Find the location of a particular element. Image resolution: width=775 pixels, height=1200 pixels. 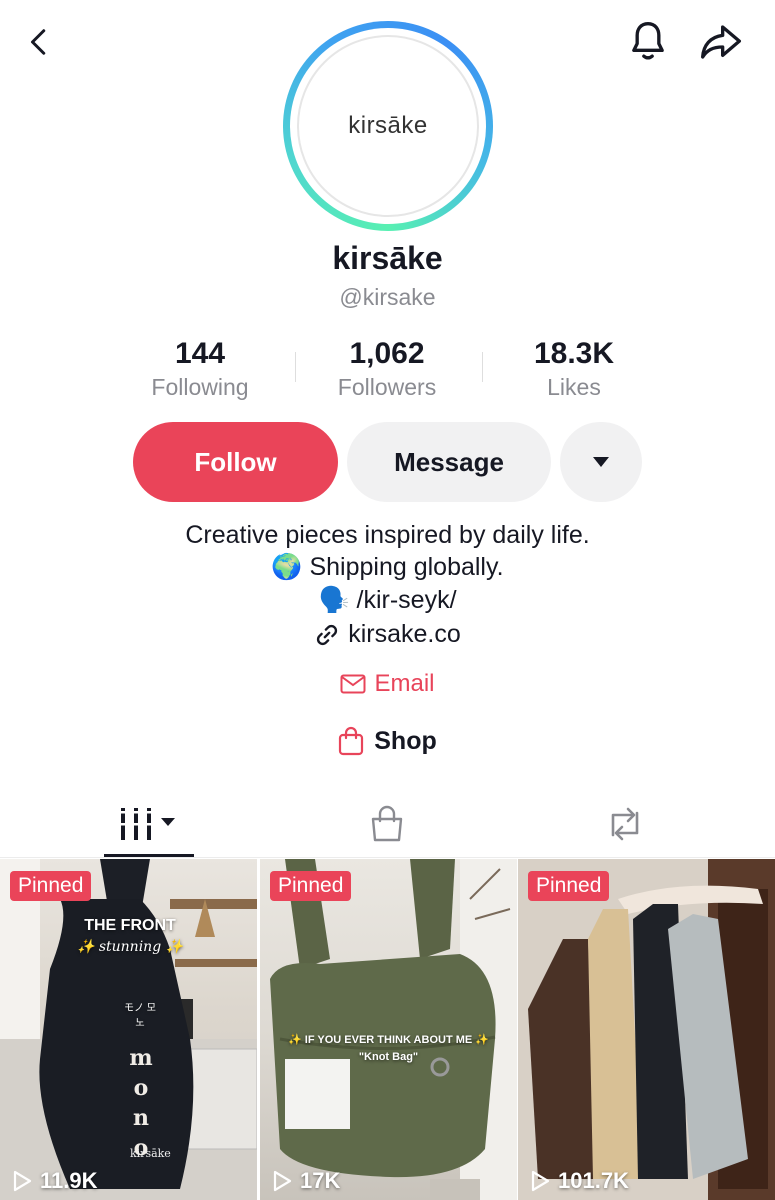

view-count: 11.9K is located at coordinates (55, 1181).